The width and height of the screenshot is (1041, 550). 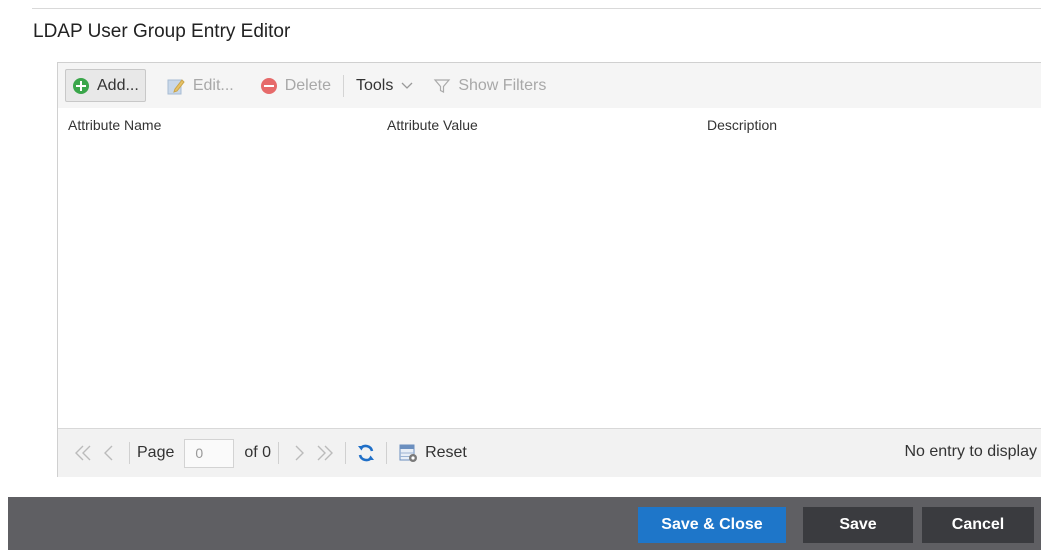 I want to click on reset-button: Reset, so click(x=432, y=453).